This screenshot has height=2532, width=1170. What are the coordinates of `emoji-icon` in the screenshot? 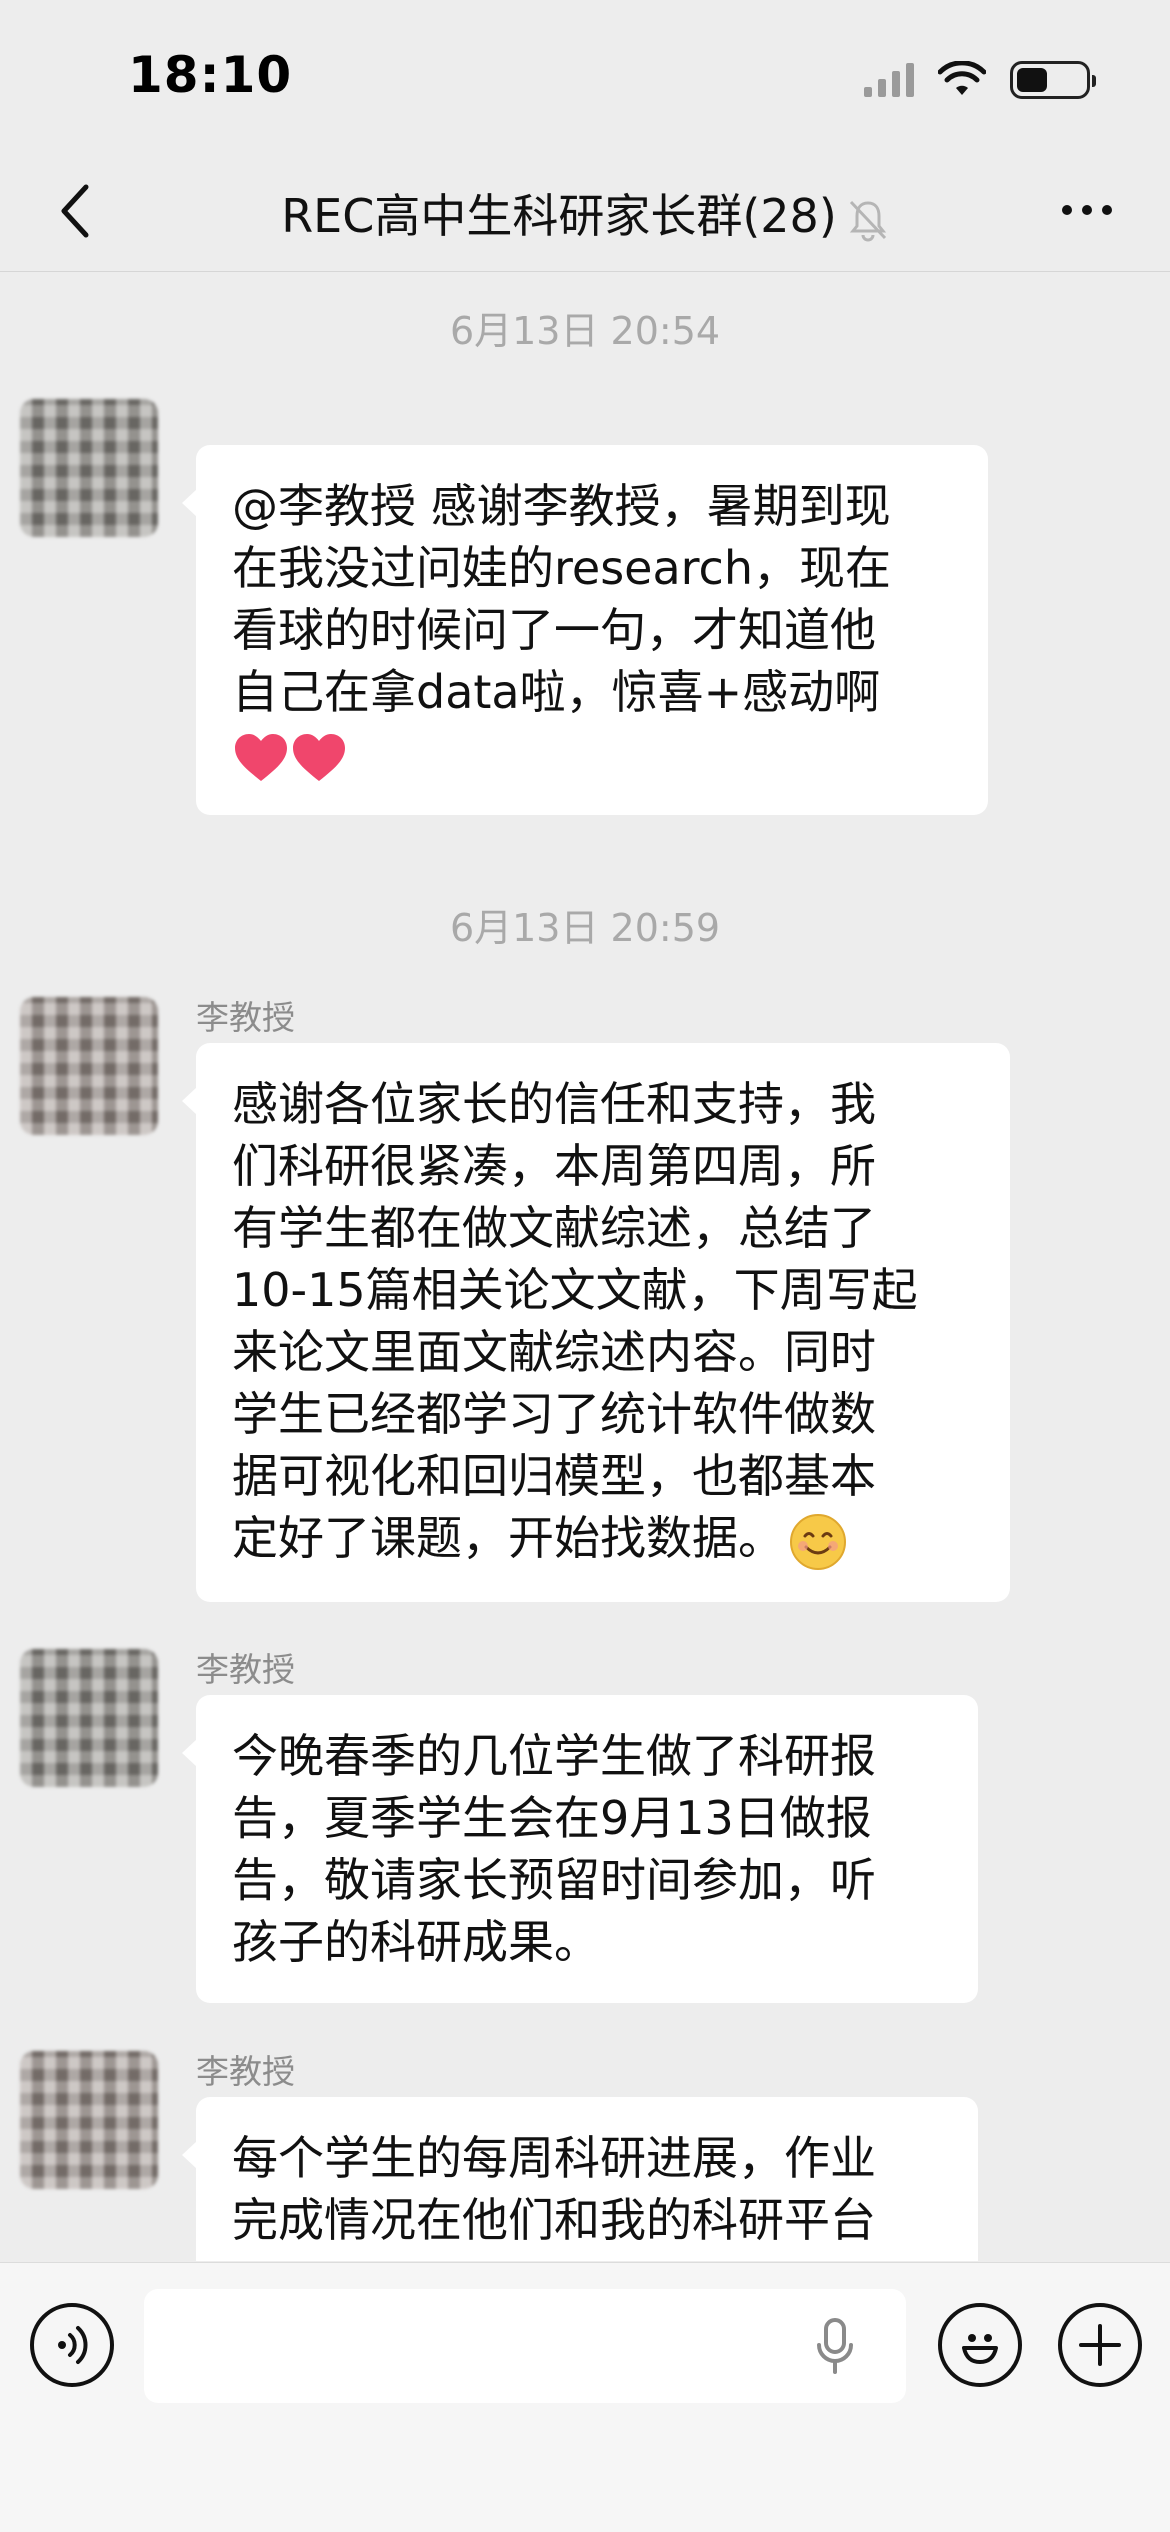 It's located at (980, 2349).